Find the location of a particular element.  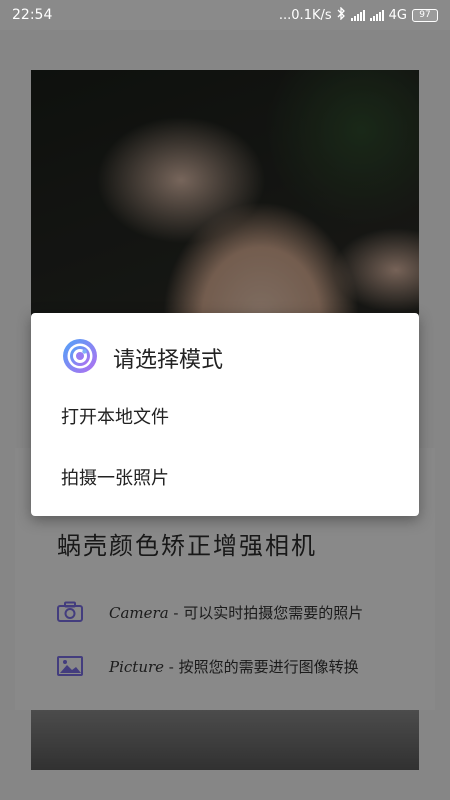

dialog-header: 请选择模式 is located at coordinates (142, 358).